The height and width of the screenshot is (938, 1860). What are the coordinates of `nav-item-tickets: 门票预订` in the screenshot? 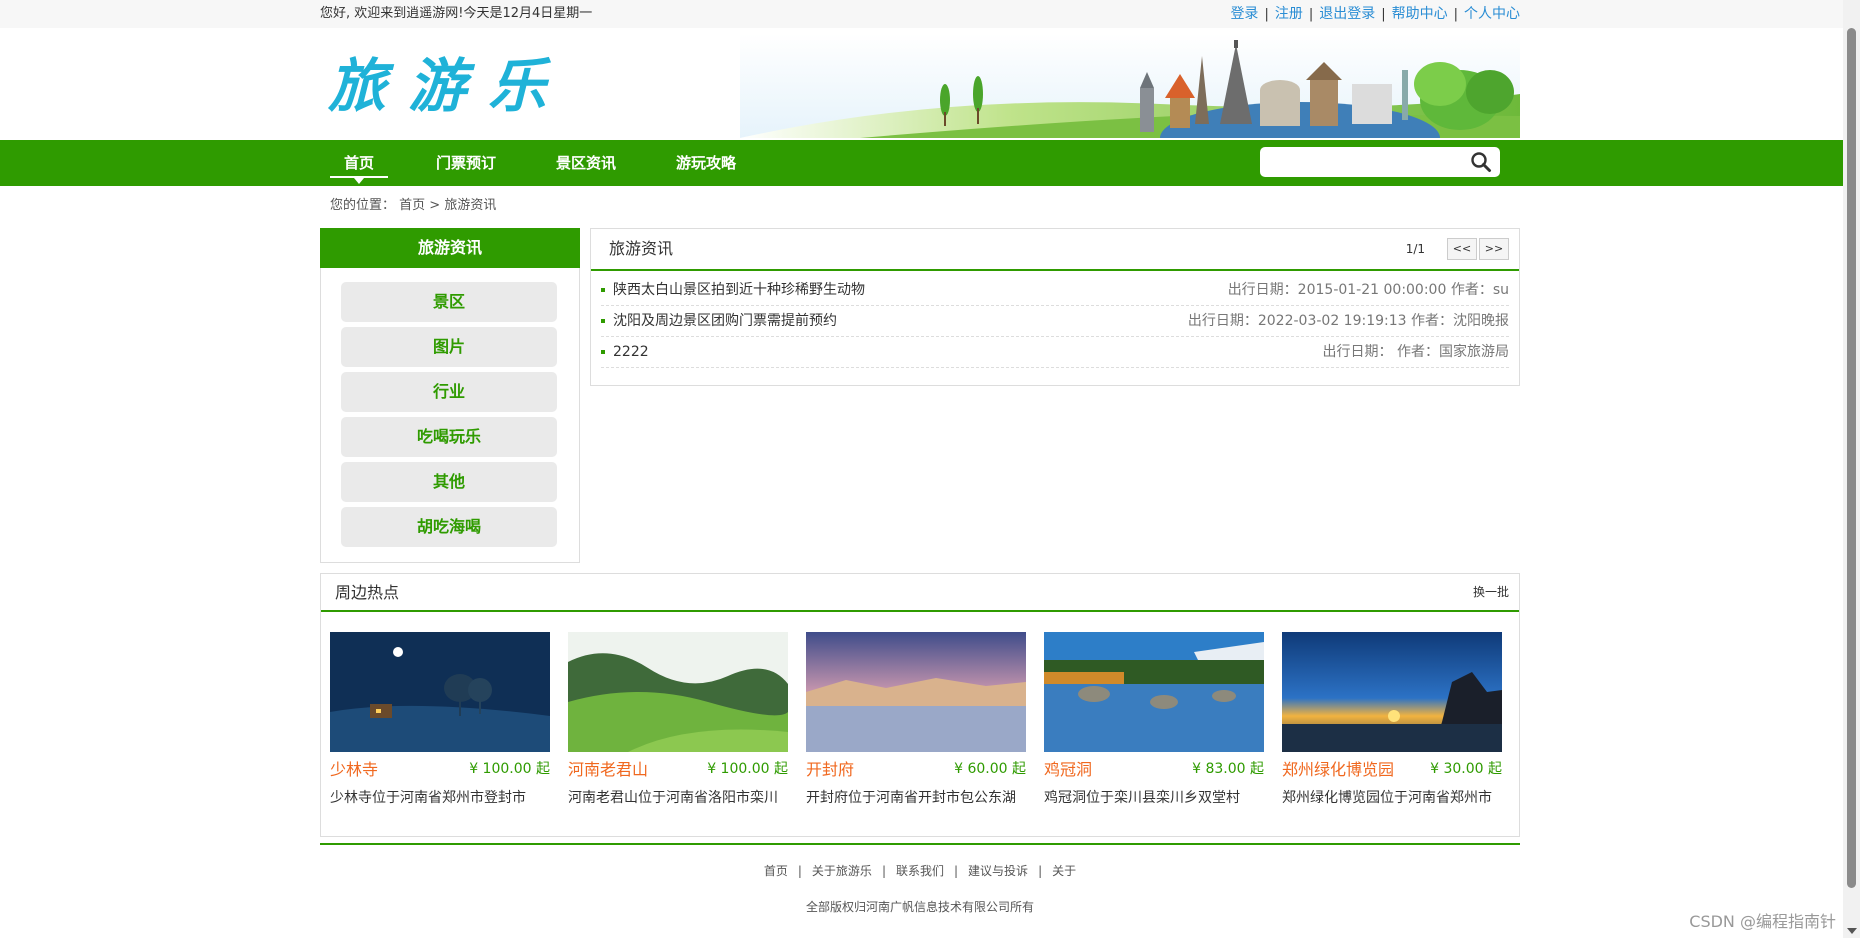 It's located at (466, 163).